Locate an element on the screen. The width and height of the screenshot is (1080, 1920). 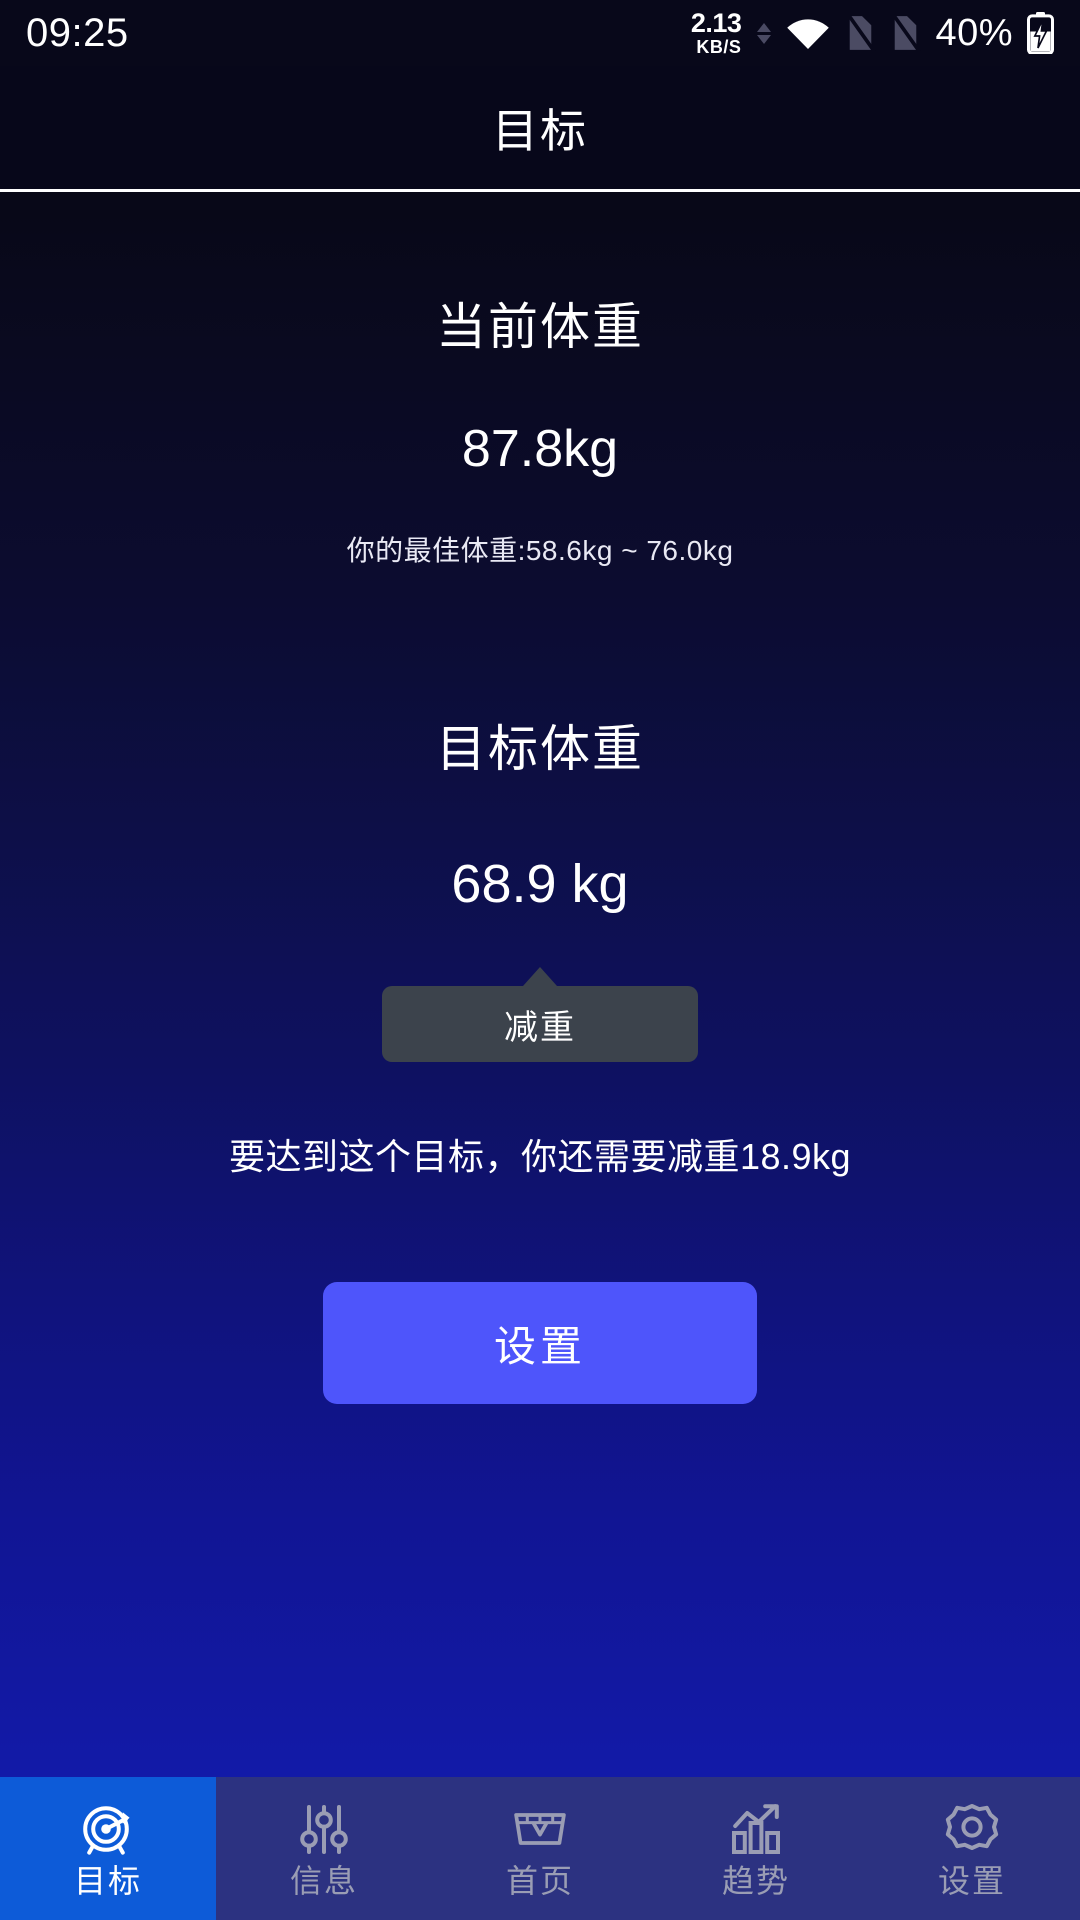
app-header: 目标 is located at coordinates (540, 129).